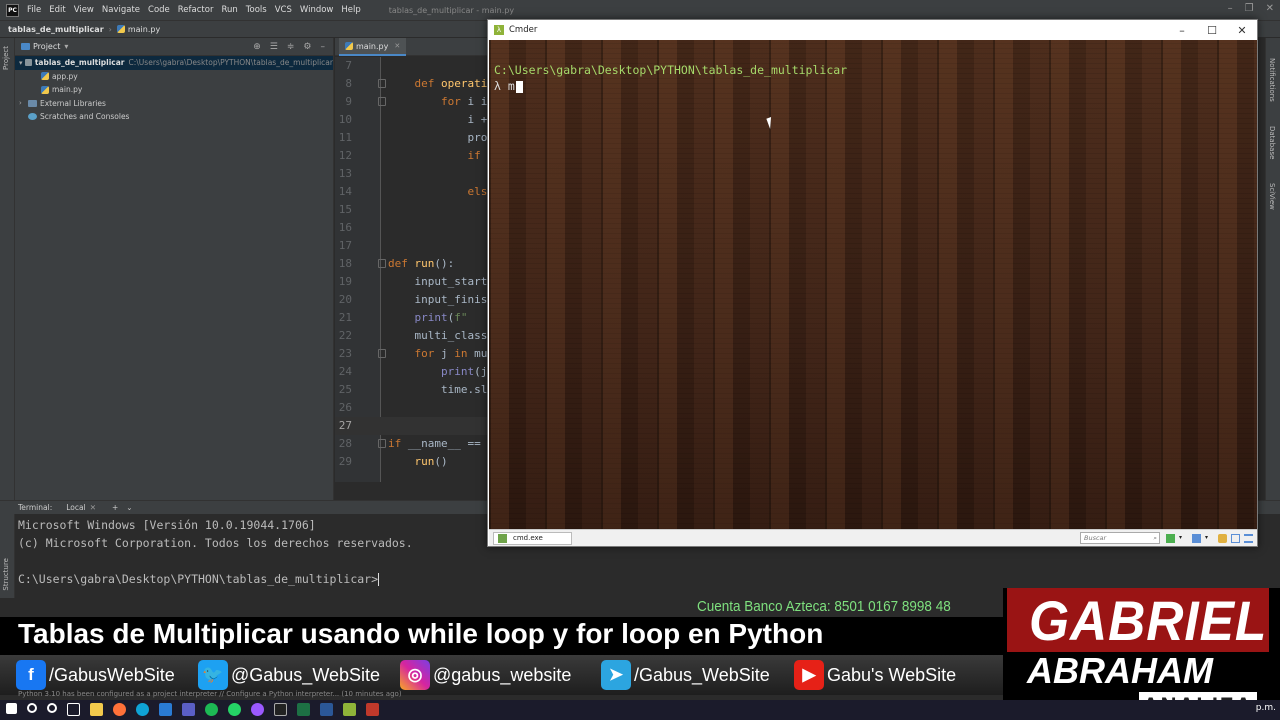 The width and height of the screenshot is (1280, 720). I want to click on cmder-toolbar-icons: ▾ ▾, so click(1209, 538).